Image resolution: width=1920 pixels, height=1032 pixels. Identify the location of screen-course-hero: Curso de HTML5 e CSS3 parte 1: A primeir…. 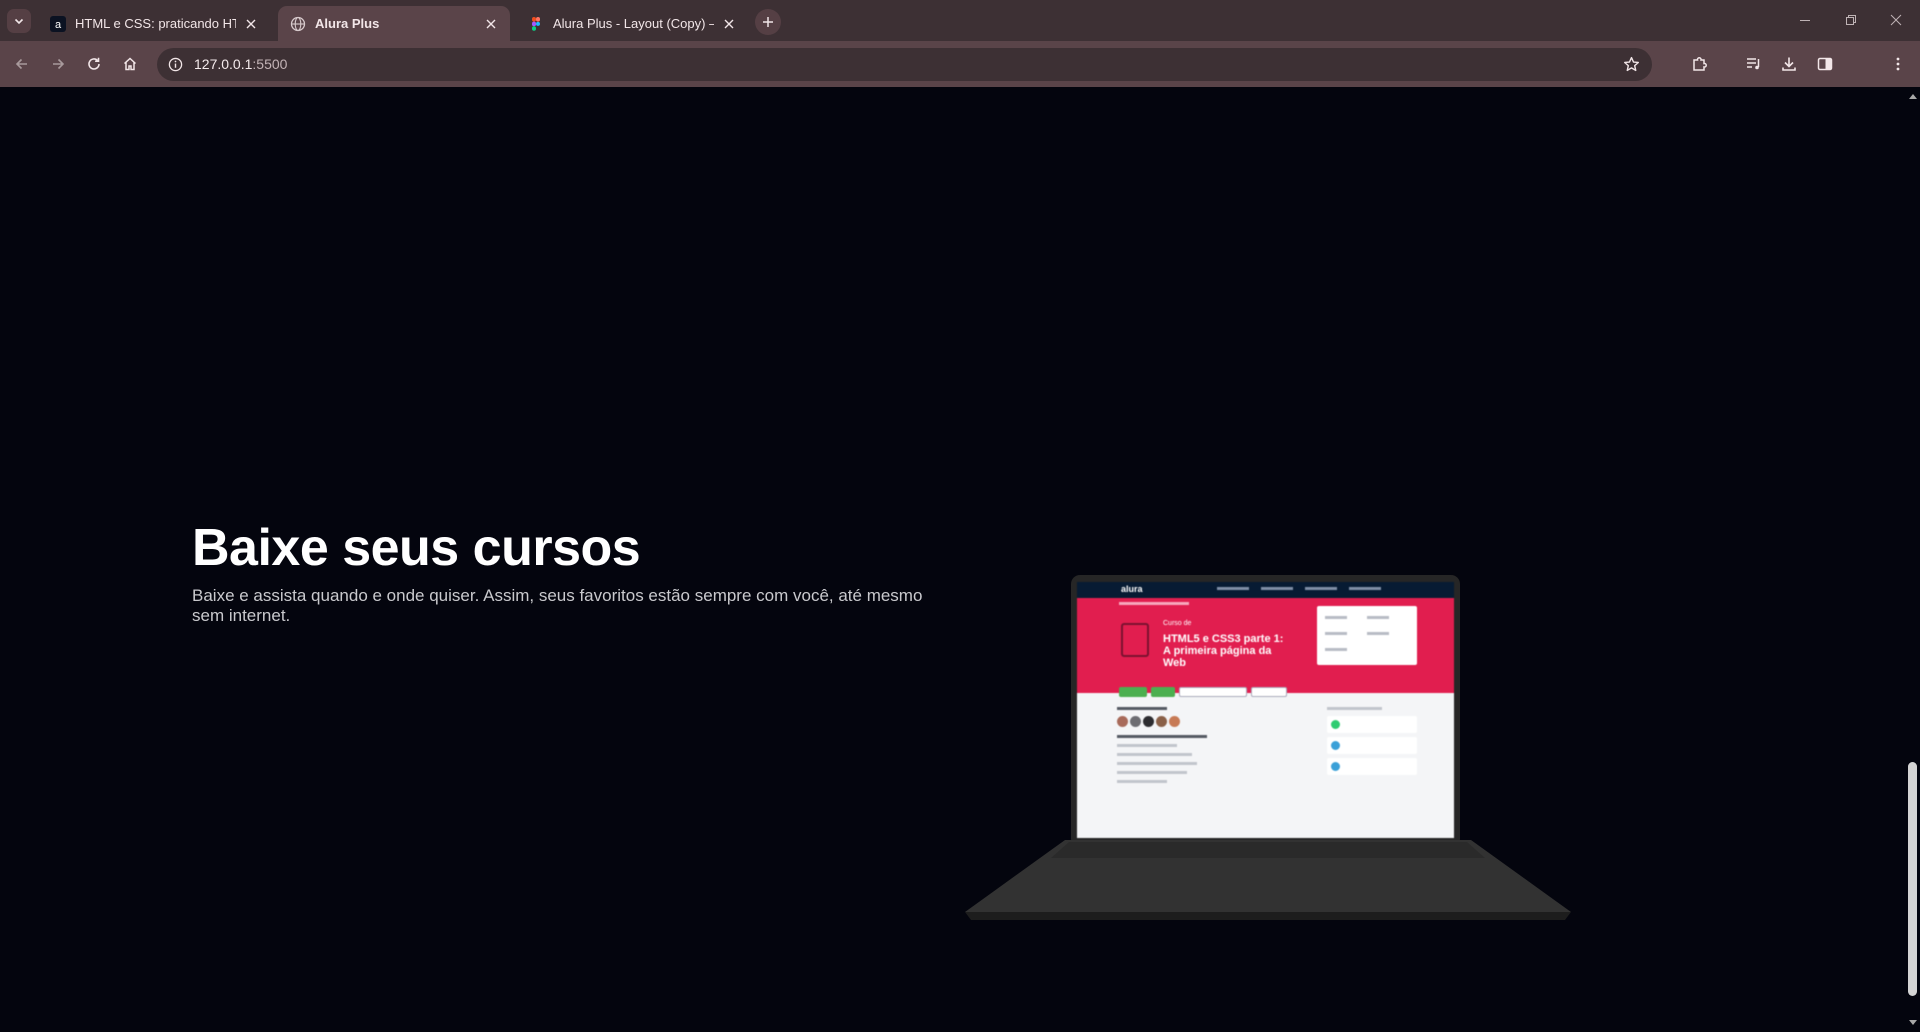
(1265, 645).